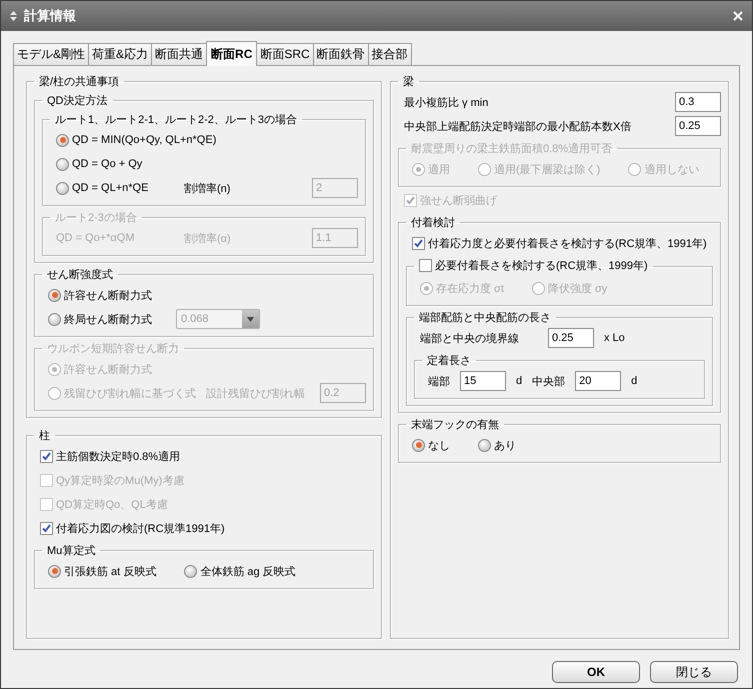  What do you see at coordinates (207, 239) in the screenshot?
I see `field-label: 割増率(α)` at bounding box center [207, 239].